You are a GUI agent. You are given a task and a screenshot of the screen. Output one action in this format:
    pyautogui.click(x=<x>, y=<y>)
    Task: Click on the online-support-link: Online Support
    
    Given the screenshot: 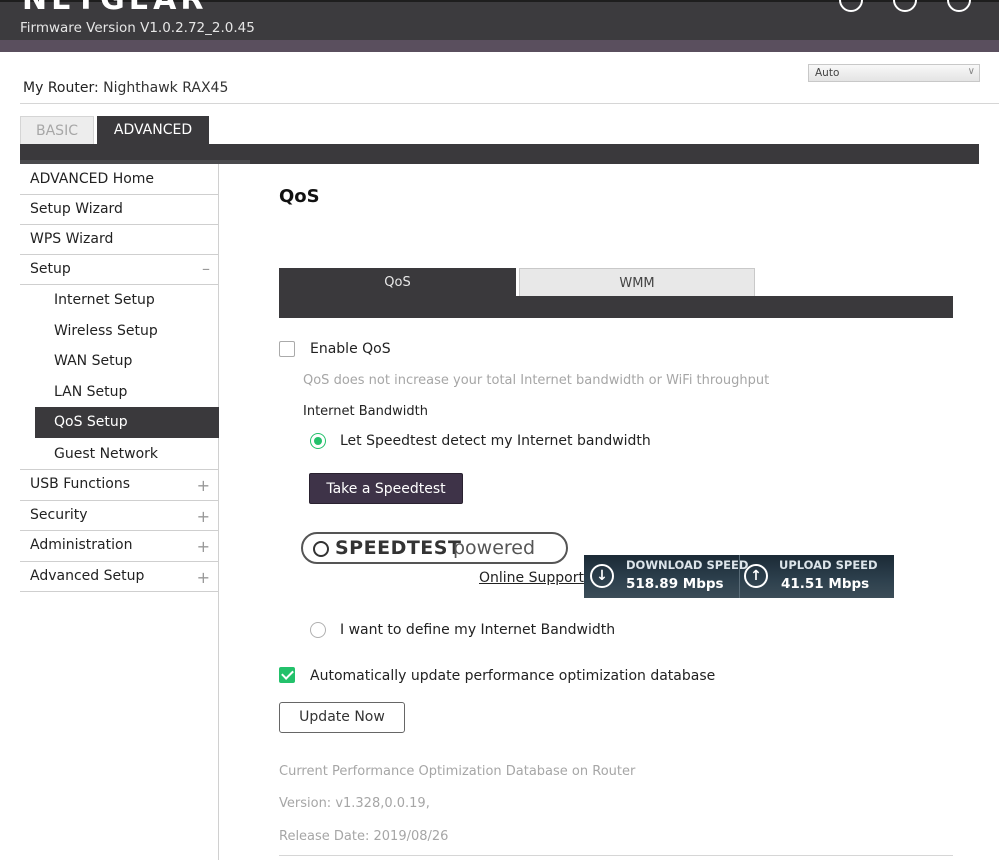 What is the action you would take?
    pyautogui.click(x=531, y=578)
    